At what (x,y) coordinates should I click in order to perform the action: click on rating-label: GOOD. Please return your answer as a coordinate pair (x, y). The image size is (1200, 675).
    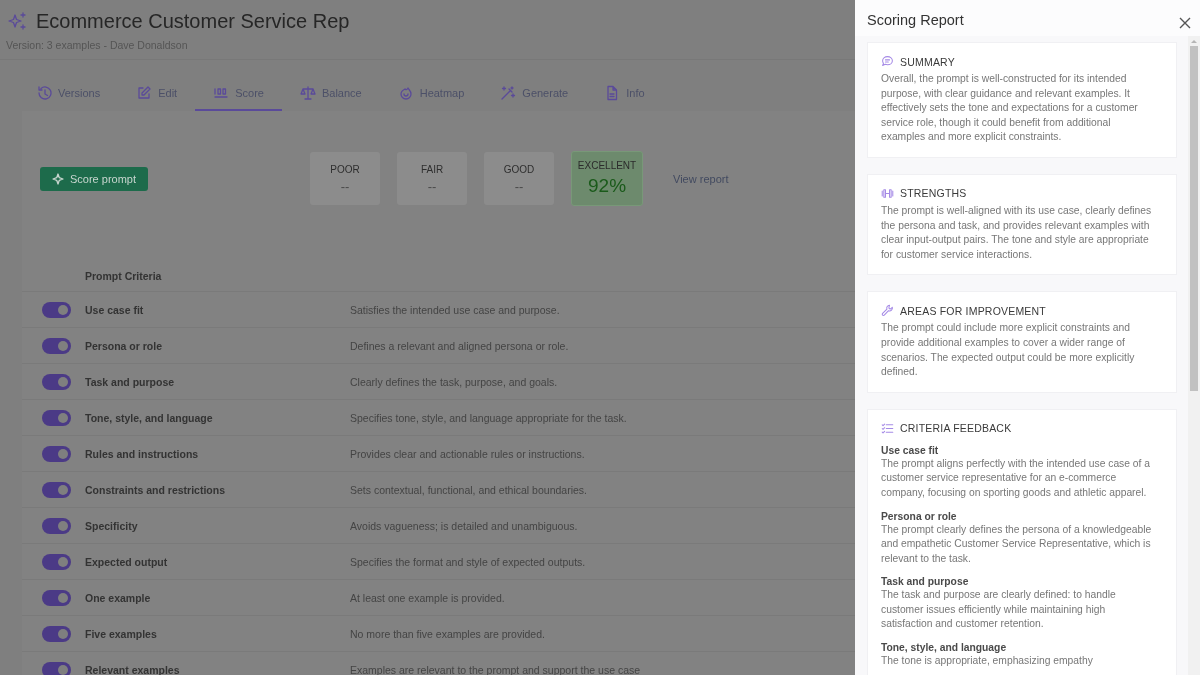
    Looking at the image, I should click on (519, 169).